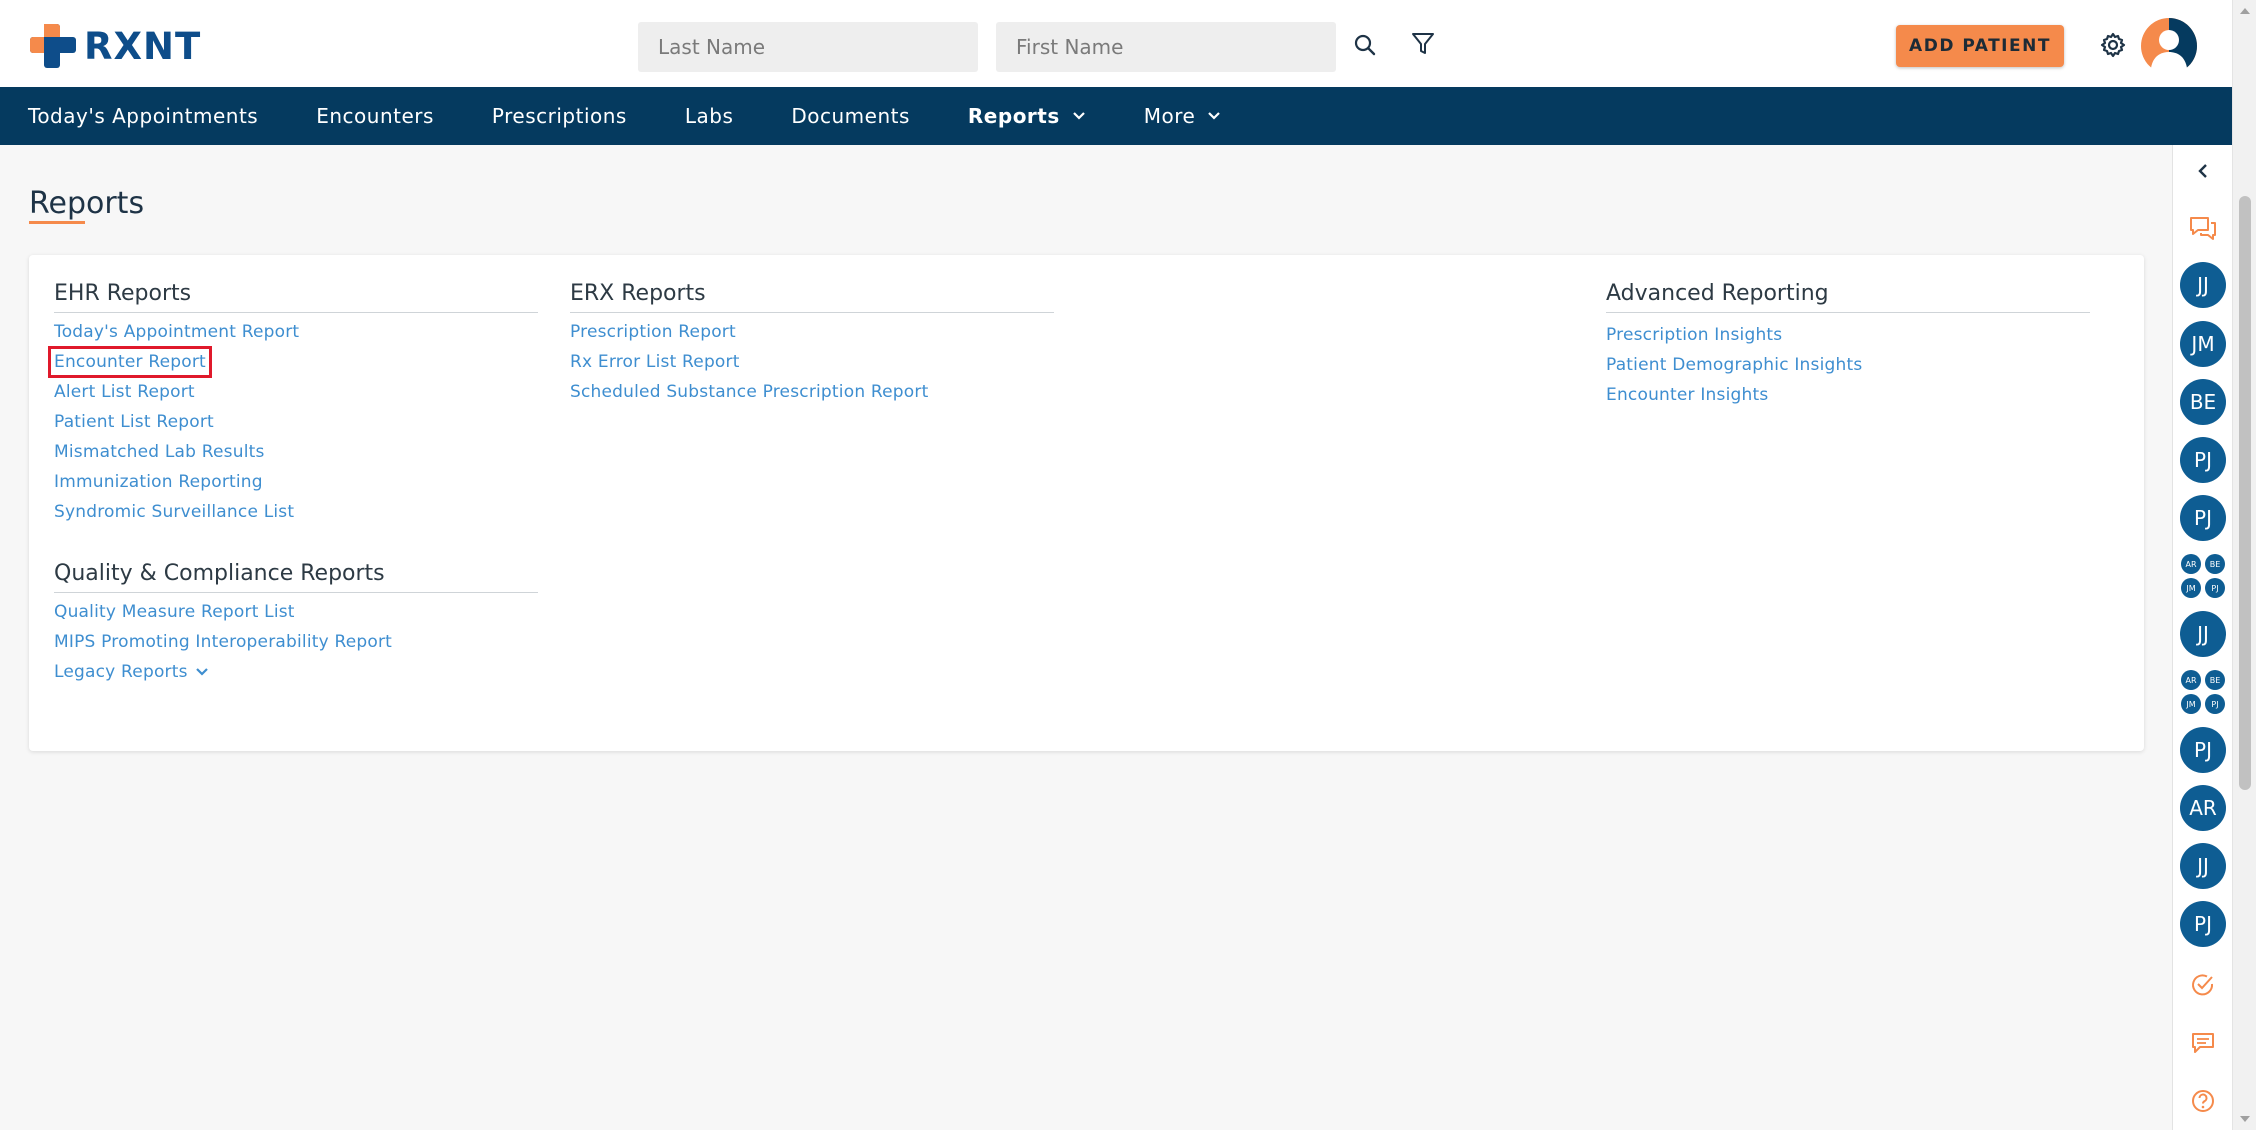  Describe the element at coordinates (296, 512) in the screenshot. I see `list-item: Syndromic Surveillance List` at that location.